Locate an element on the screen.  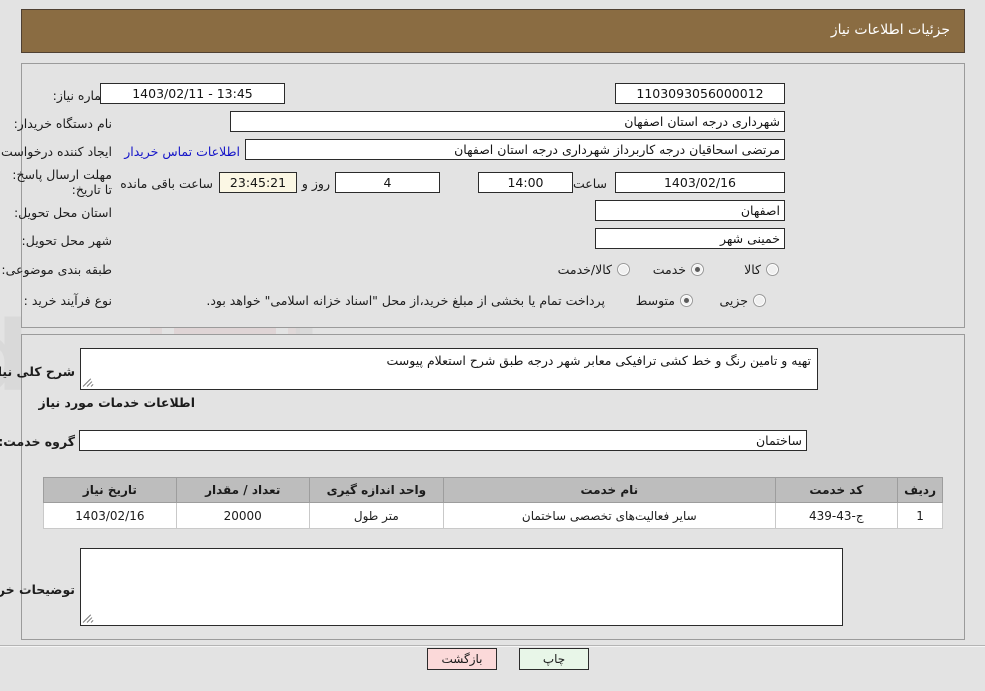
deadline-hour-label: ساعت is located at coordinates (589, 183).